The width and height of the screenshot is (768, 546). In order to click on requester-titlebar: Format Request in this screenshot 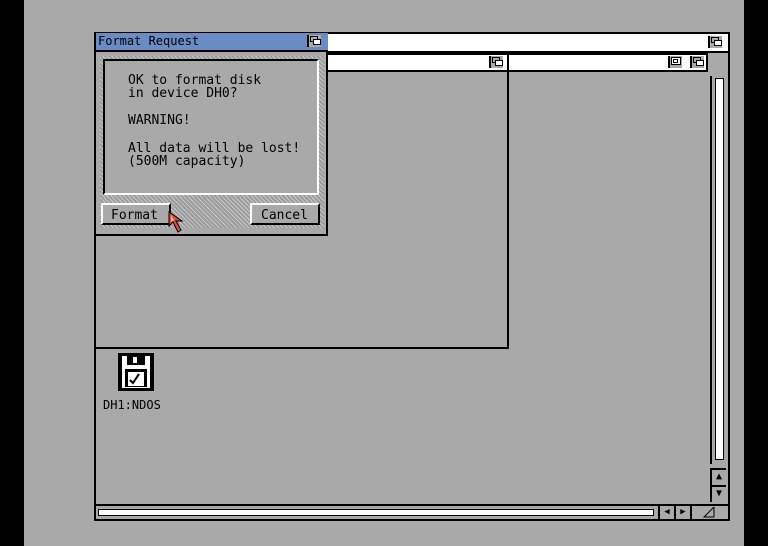, I will do `click(212, 42)`.